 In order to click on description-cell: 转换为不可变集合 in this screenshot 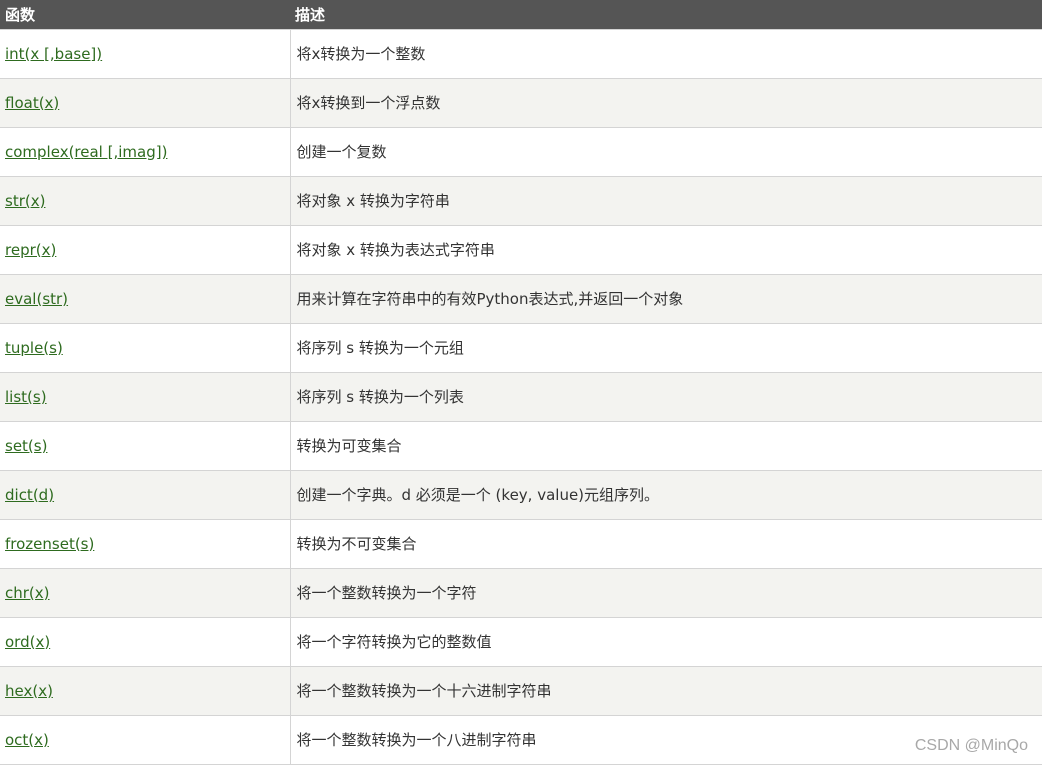, I will do `click(665, 543)`.